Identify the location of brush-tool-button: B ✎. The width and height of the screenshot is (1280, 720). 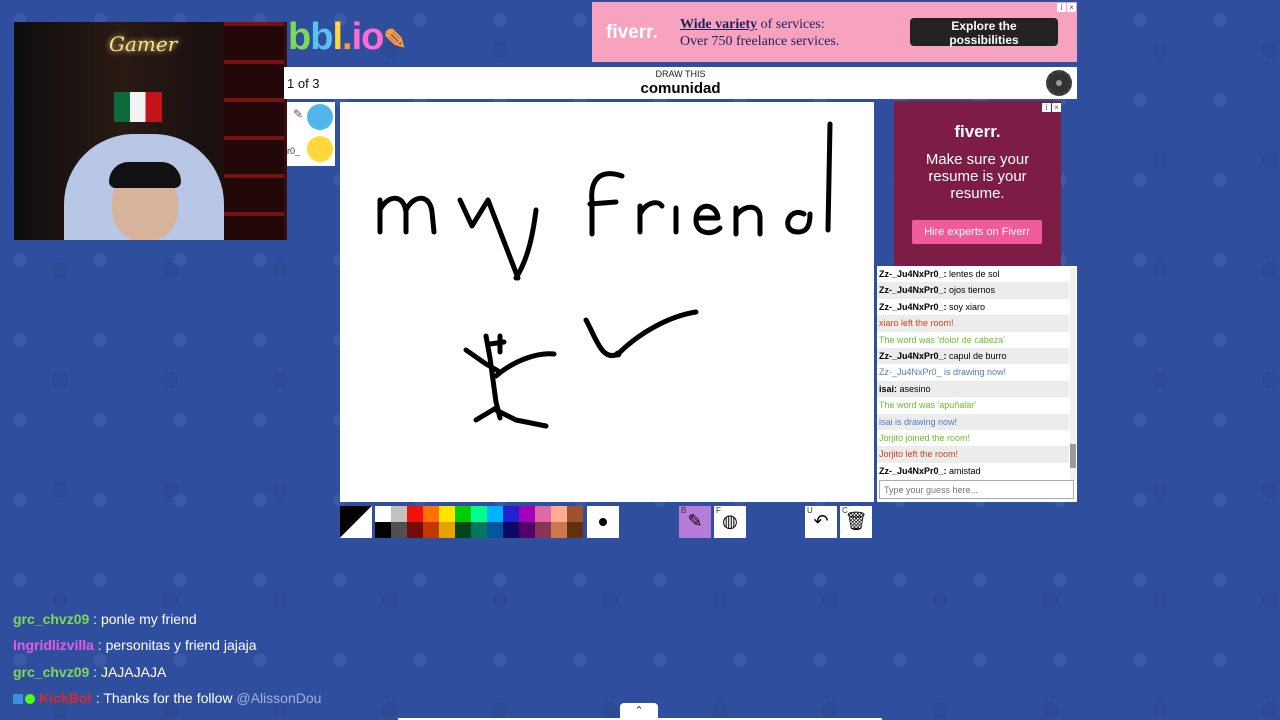
(695, 522).